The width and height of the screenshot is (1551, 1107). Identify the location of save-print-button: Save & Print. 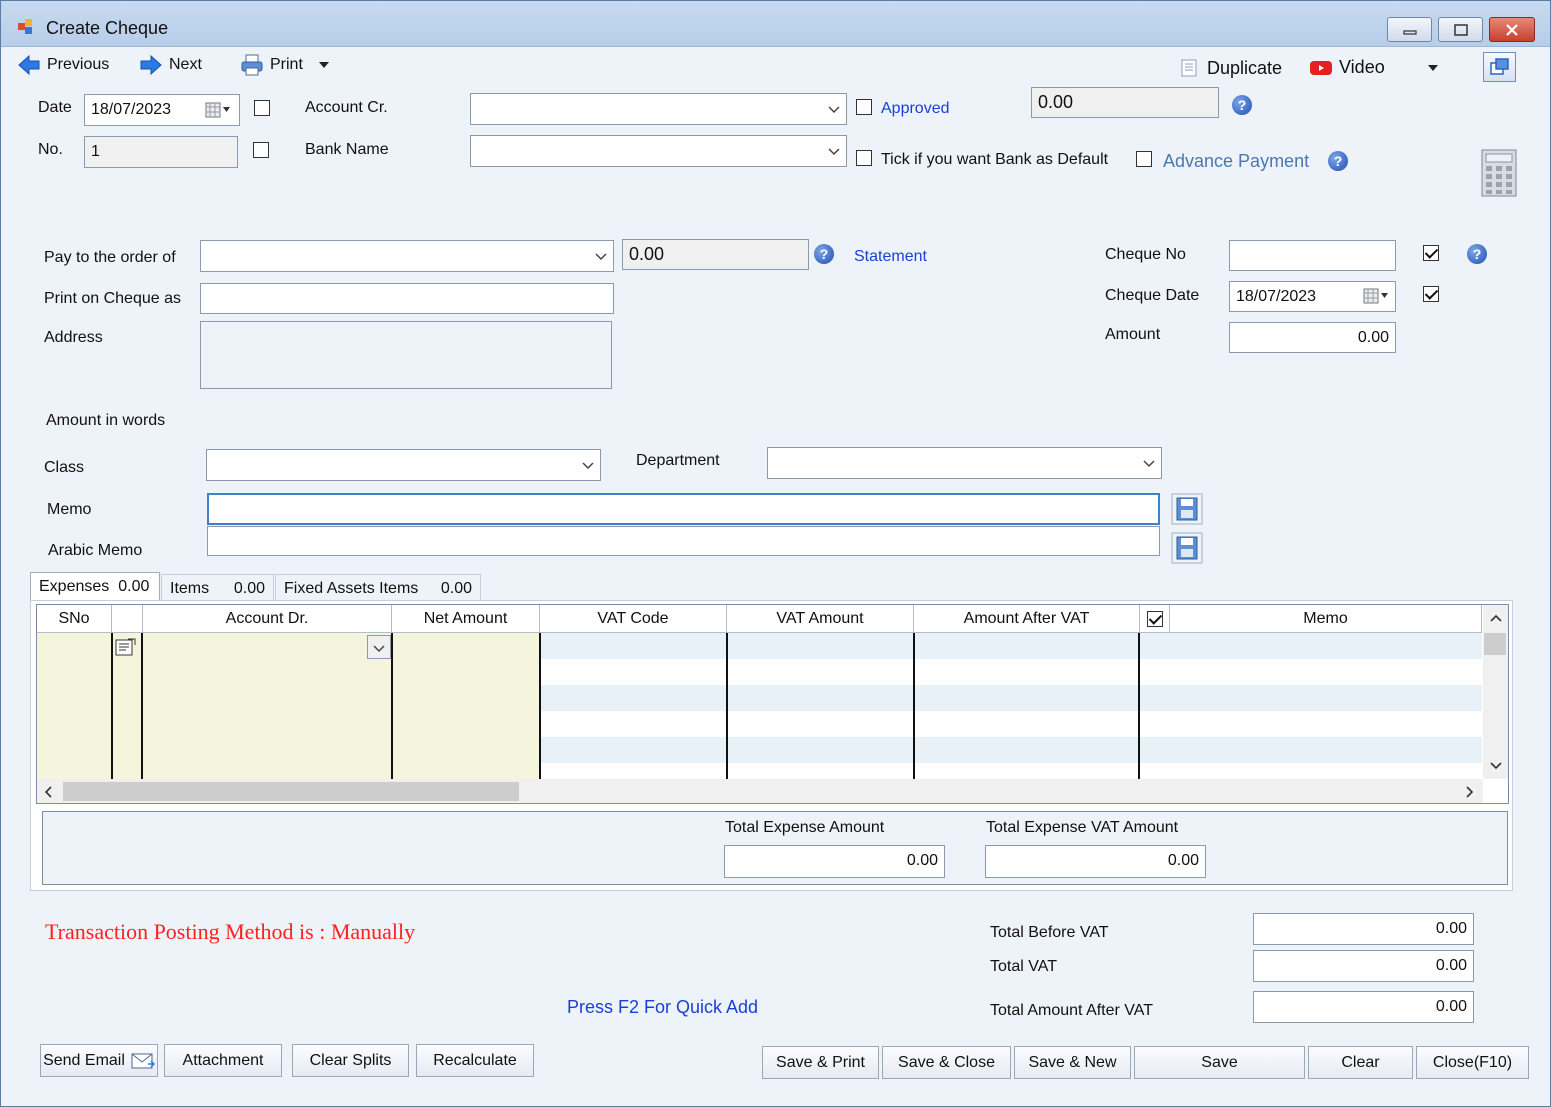
(820, 1062).